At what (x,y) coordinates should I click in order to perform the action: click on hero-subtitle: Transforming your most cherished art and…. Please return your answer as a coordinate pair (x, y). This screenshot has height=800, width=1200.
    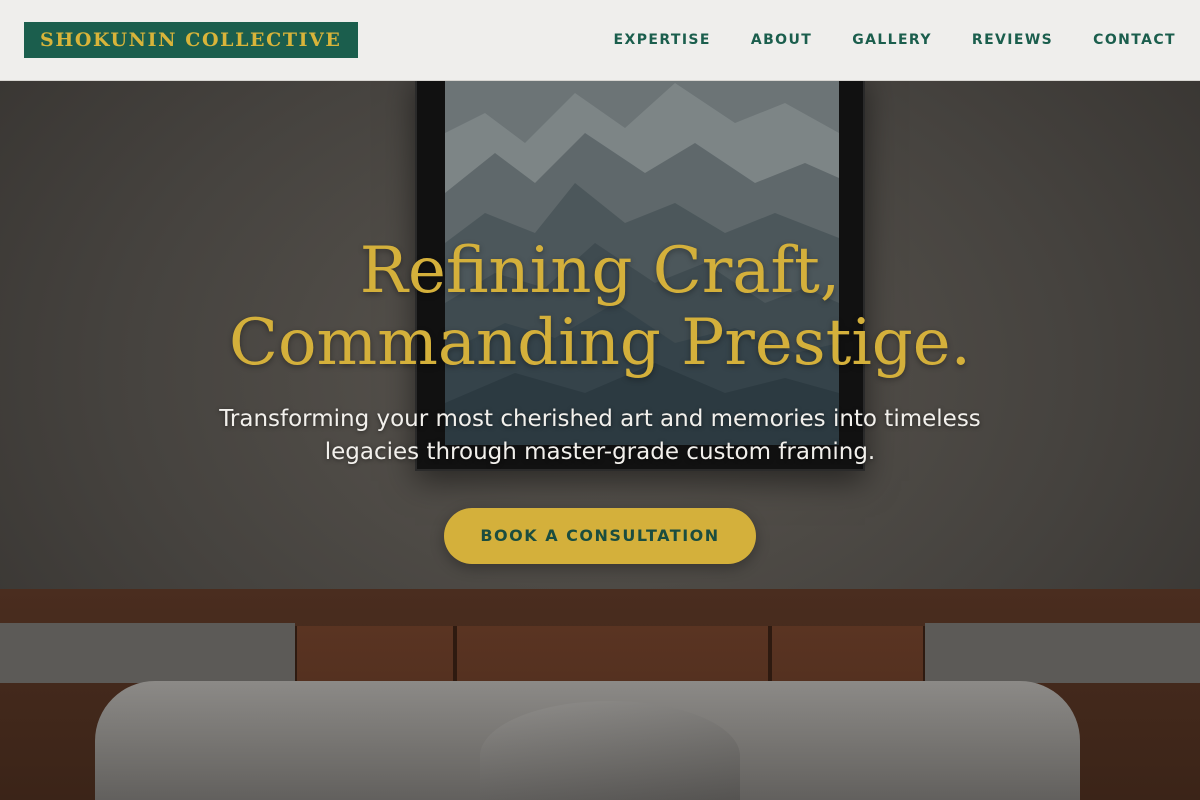
    Looking at the image, I should click on (600, 435).